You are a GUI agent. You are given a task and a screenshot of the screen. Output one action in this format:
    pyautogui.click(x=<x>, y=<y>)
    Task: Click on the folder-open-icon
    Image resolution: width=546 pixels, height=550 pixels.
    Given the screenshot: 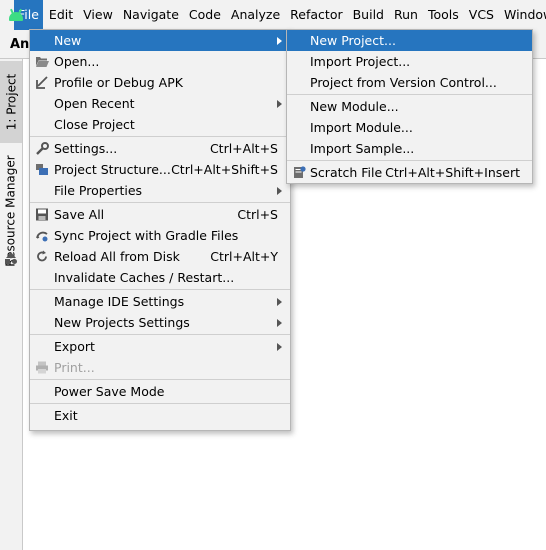 What is the action you would take?
    pyautogui.click(x=42, y=62)
    